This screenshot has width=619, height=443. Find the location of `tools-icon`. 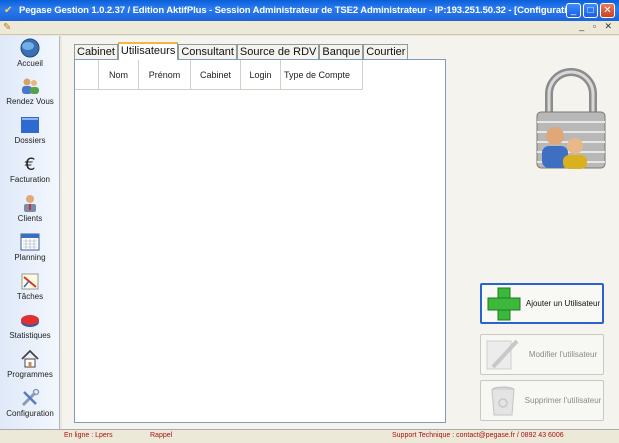

tools-icon is located at coordinates (30, 397).